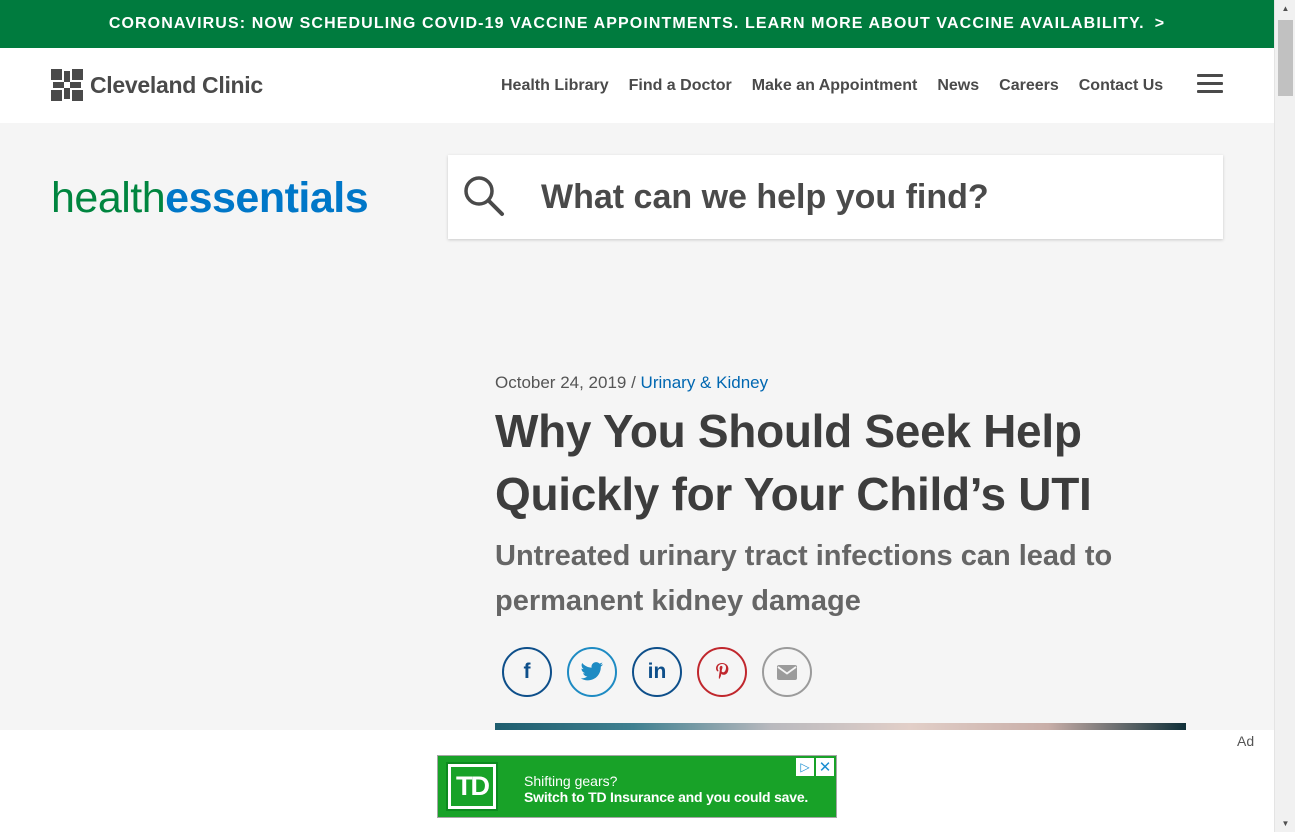 The width and height of the screenshot is (1295, 832). I want to click on td-logo-text: TD, so click(472, 786).